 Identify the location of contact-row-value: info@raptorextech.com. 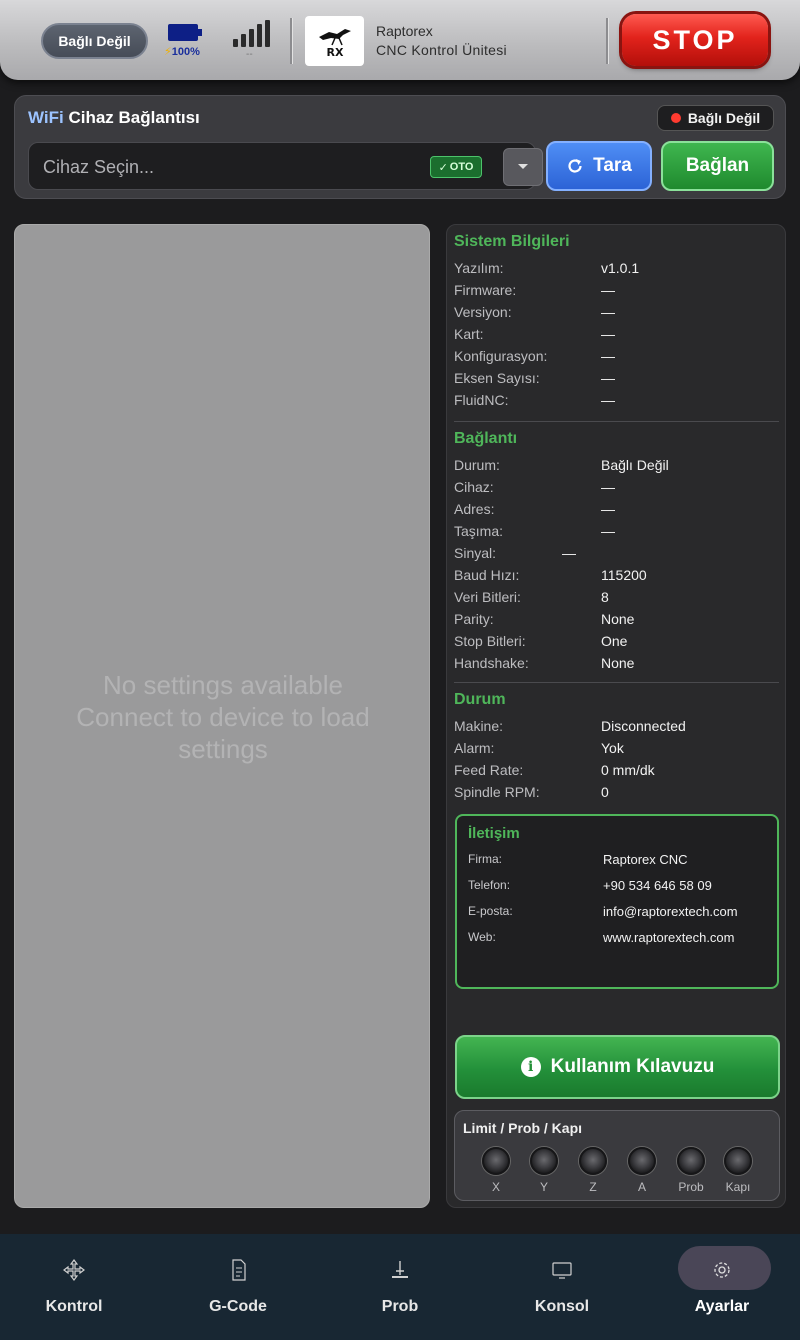
(670, 911).